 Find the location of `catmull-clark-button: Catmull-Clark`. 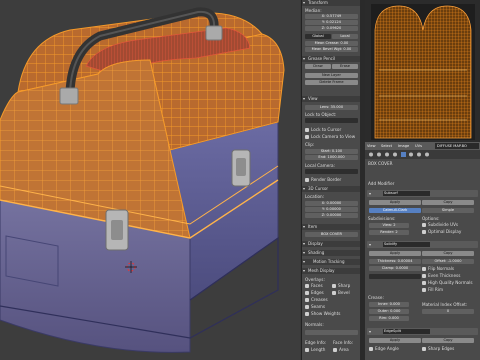

catmull-clark-button: Catmull-Clark is located at coordinates (395, 210).